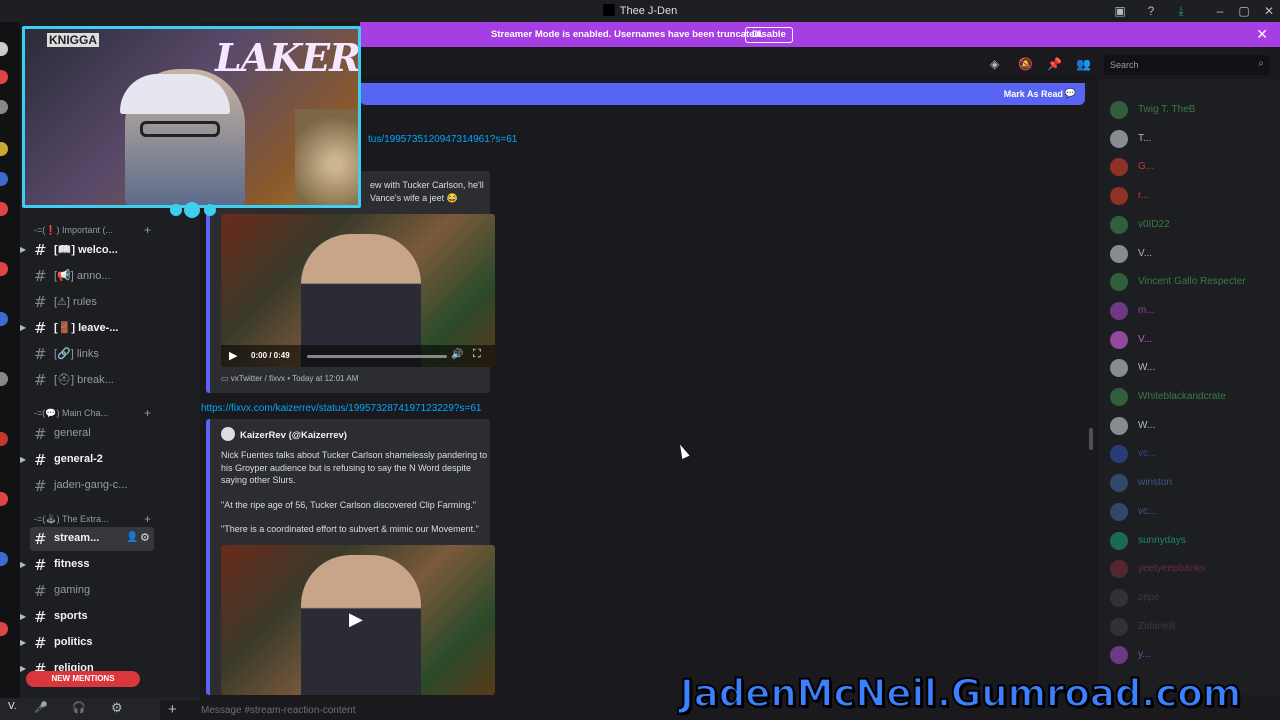  I want to click on category-the-extra: -=(🕹) The Extra... +, so click(92, 519).